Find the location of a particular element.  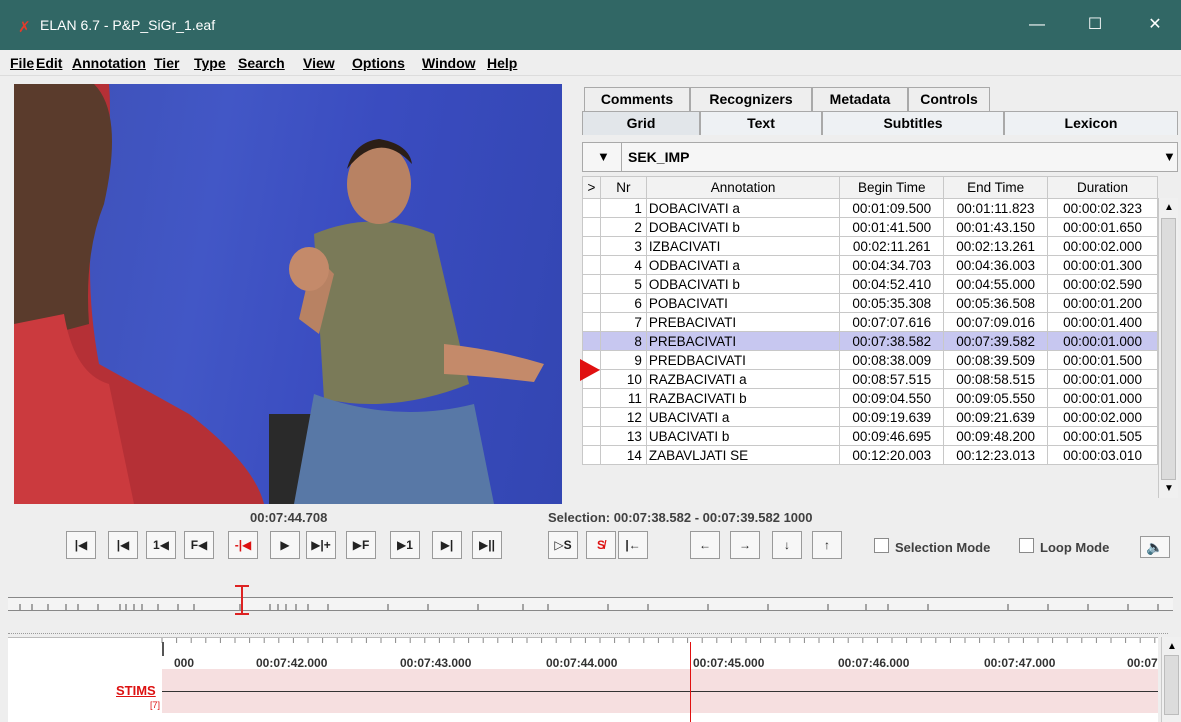

selection-mode-checkbox is located at coordinates (881, 545).